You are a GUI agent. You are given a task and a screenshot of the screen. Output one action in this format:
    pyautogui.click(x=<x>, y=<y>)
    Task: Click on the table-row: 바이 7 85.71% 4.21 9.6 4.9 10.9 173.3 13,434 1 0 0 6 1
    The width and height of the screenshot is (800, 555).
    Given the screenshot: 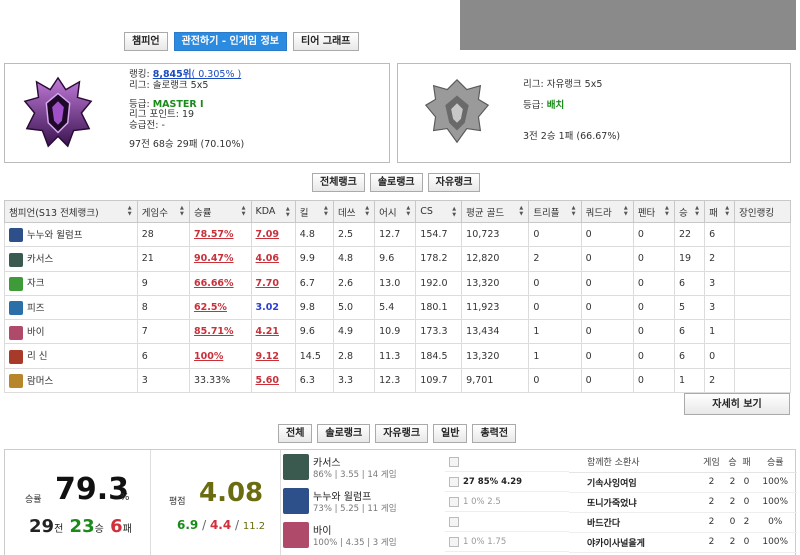 What is the action you would take?
    pyautogui.click(x=397, y=332)
    